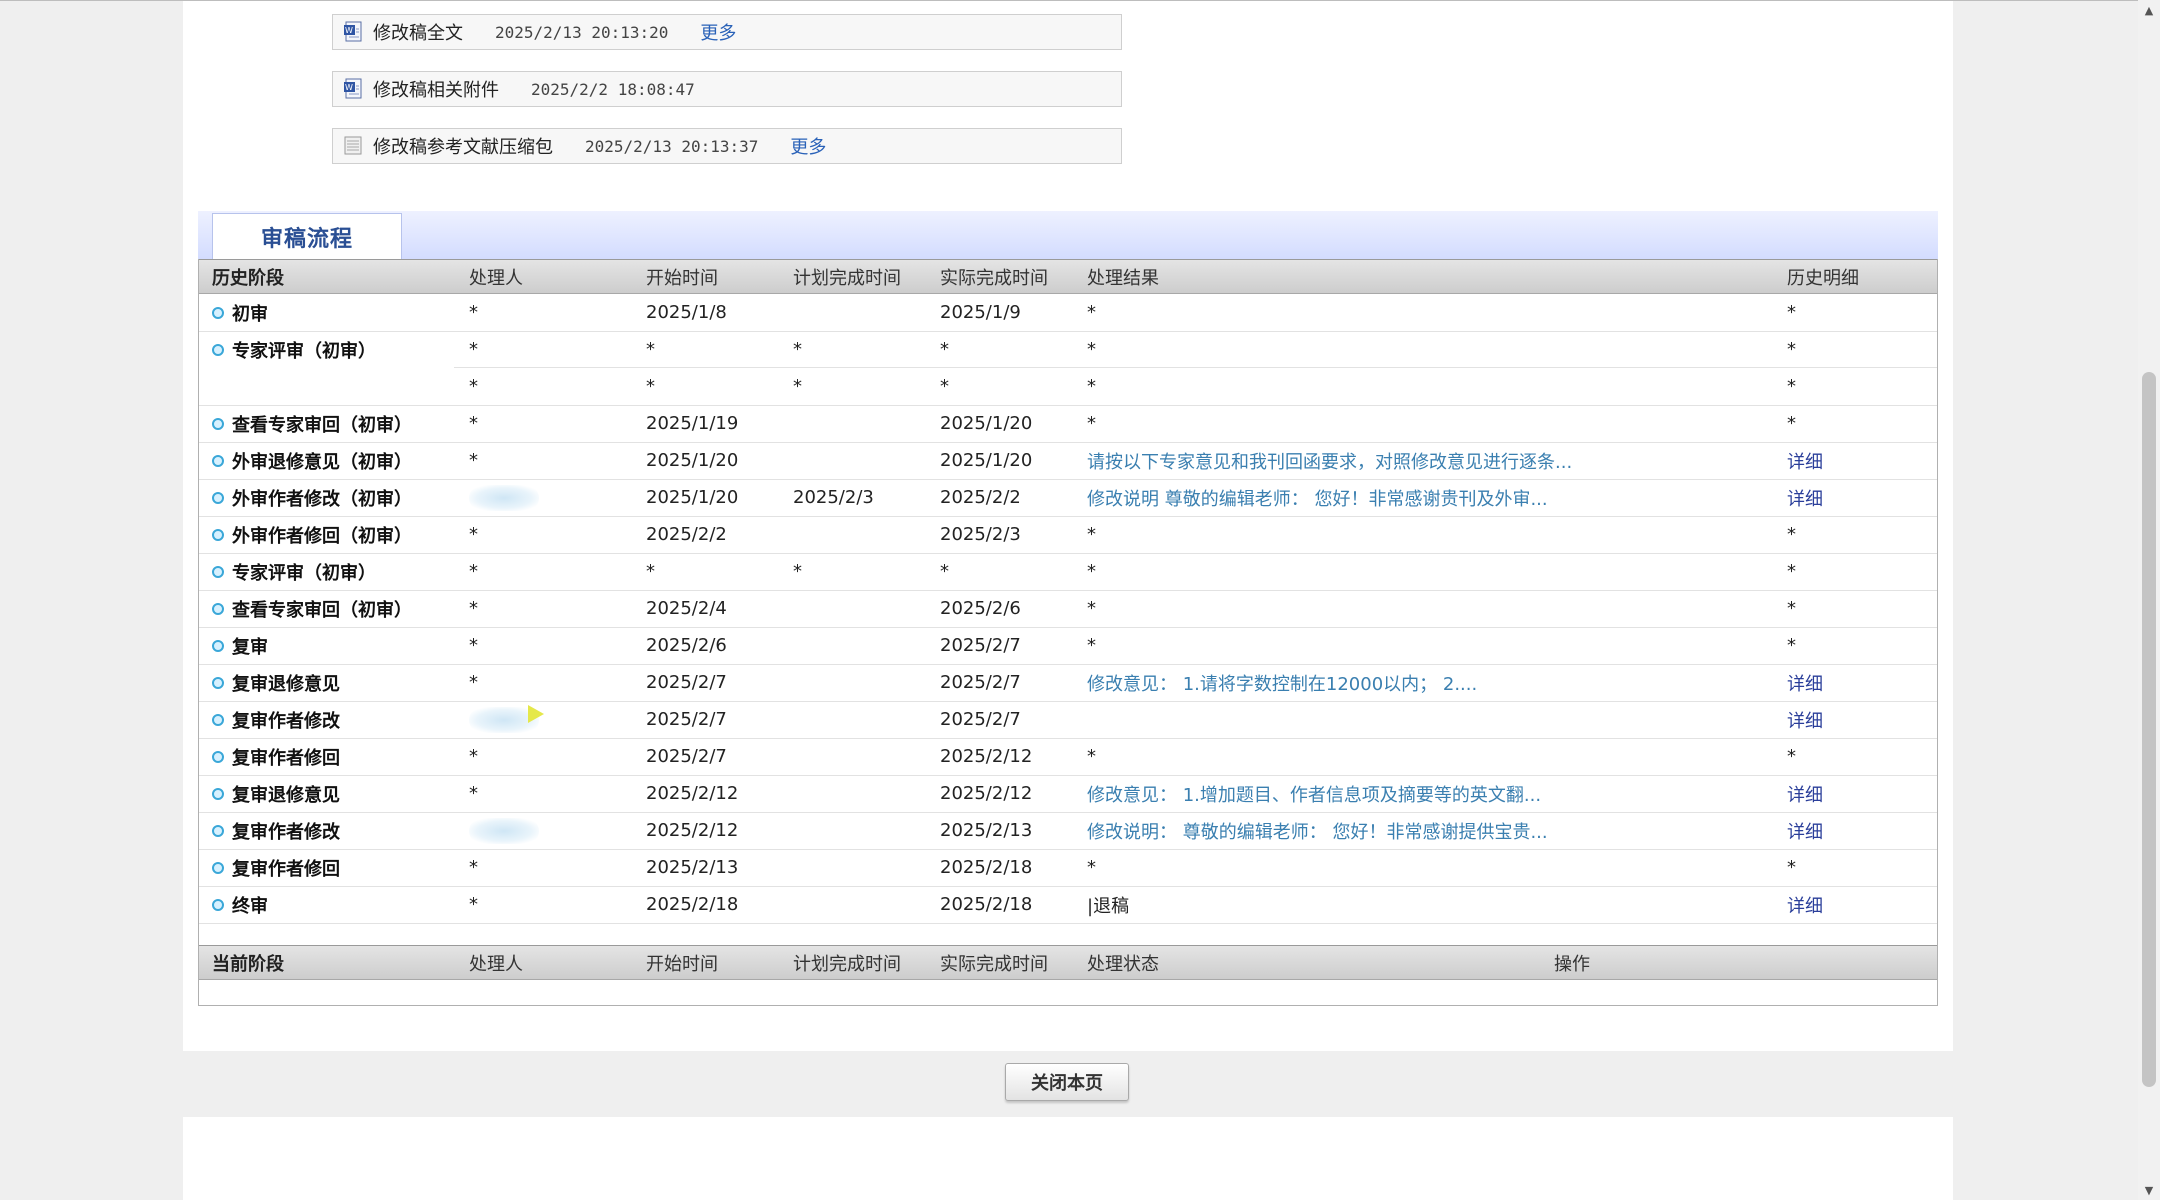 This screenshot has height=1200, width=2160. I want to click on planned-time-cell: 2025/2/3, so click(833, 497).